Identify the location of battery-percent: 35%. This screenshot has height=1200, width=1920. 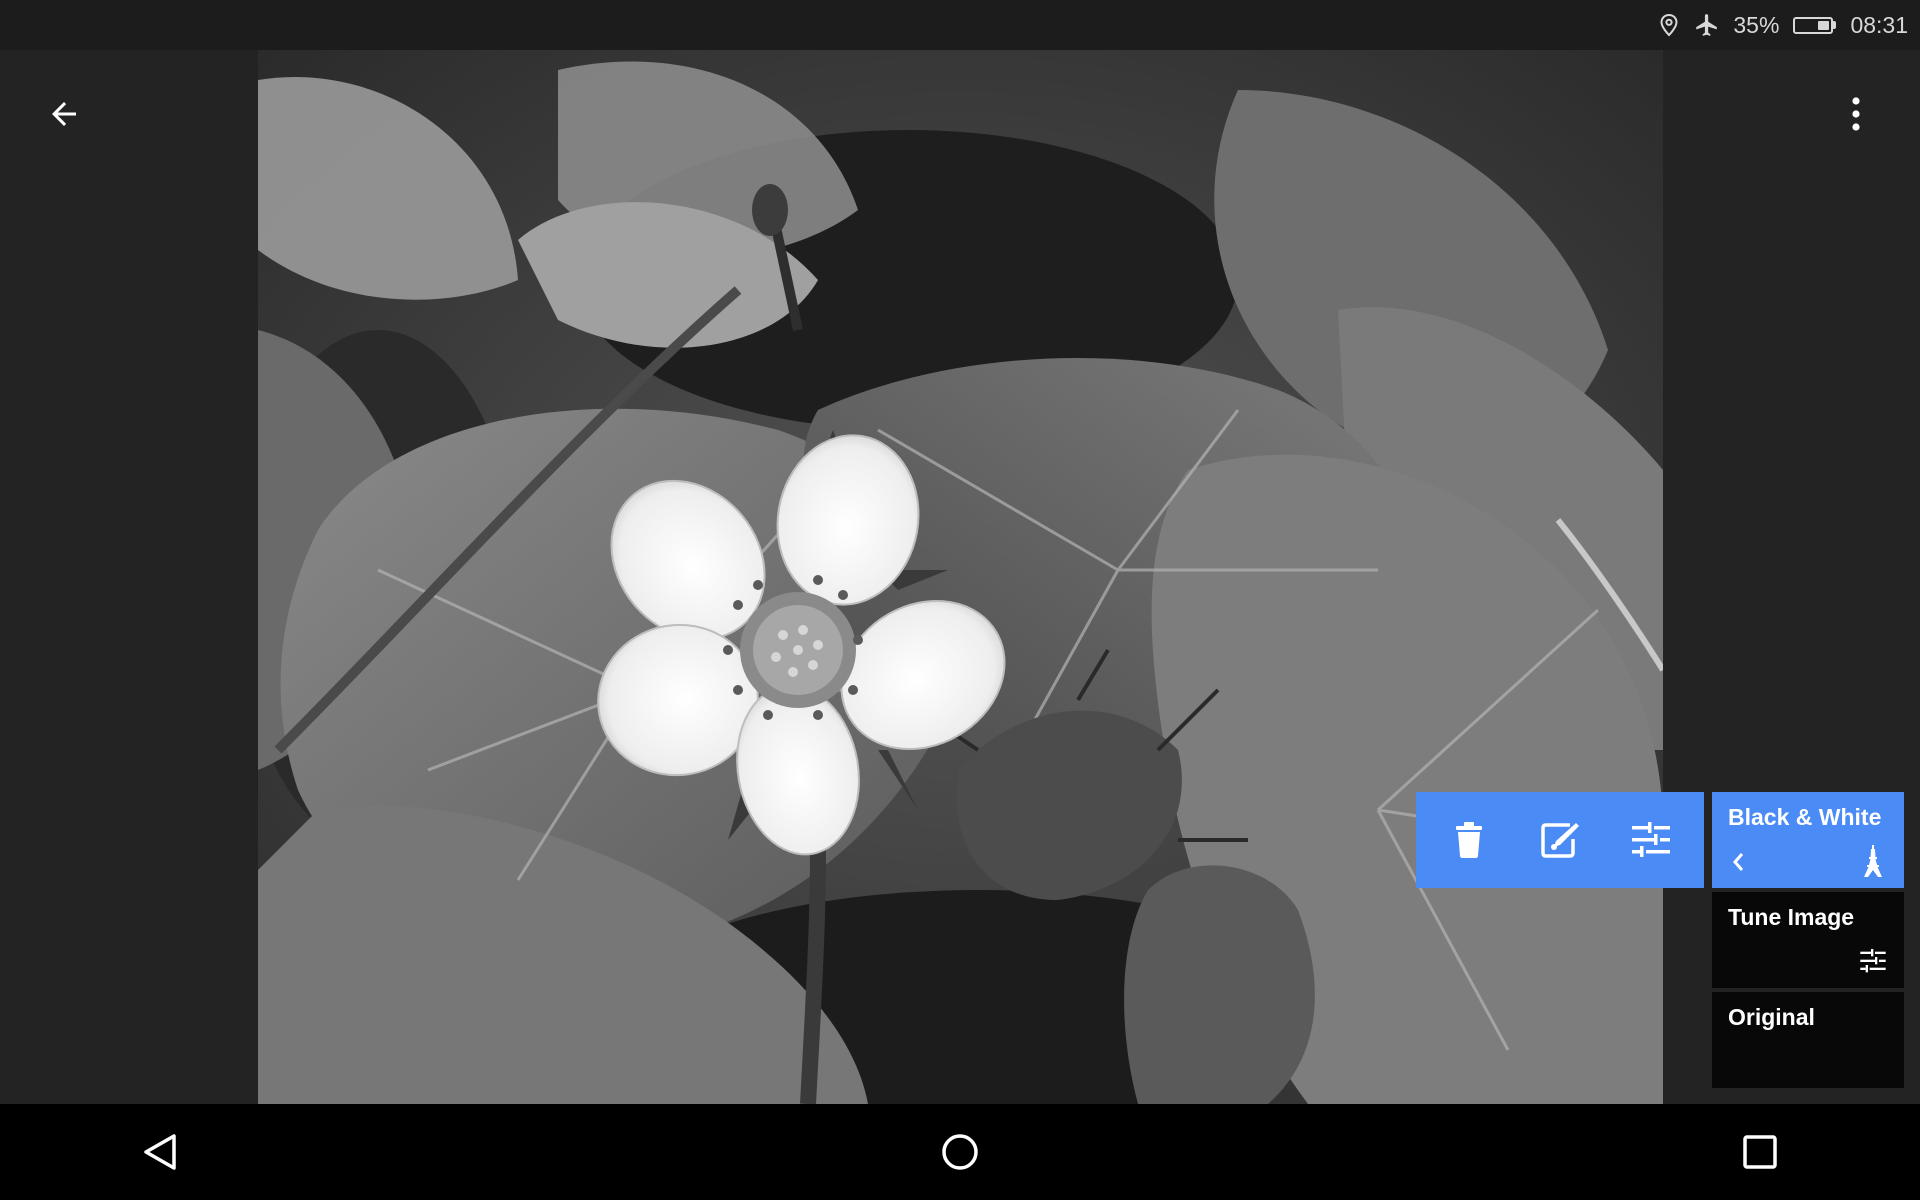
(1756, 24).